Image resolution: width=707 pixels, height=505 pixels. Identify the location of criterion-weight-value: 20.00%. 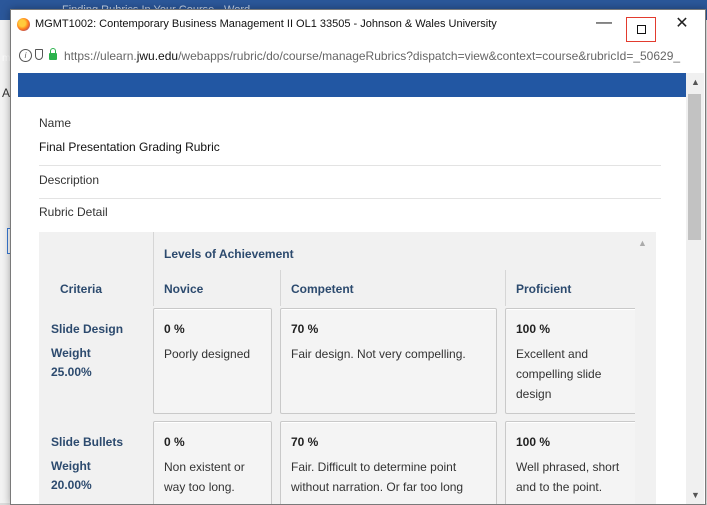
(71, 485).